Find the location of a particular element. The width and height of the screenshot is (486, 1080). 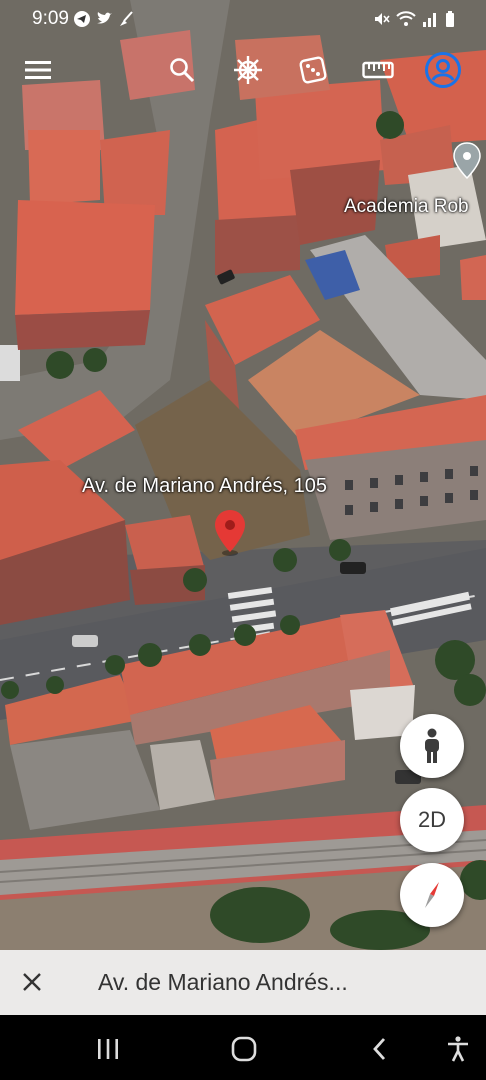

dice-icon is located at coordinates (313, 70).